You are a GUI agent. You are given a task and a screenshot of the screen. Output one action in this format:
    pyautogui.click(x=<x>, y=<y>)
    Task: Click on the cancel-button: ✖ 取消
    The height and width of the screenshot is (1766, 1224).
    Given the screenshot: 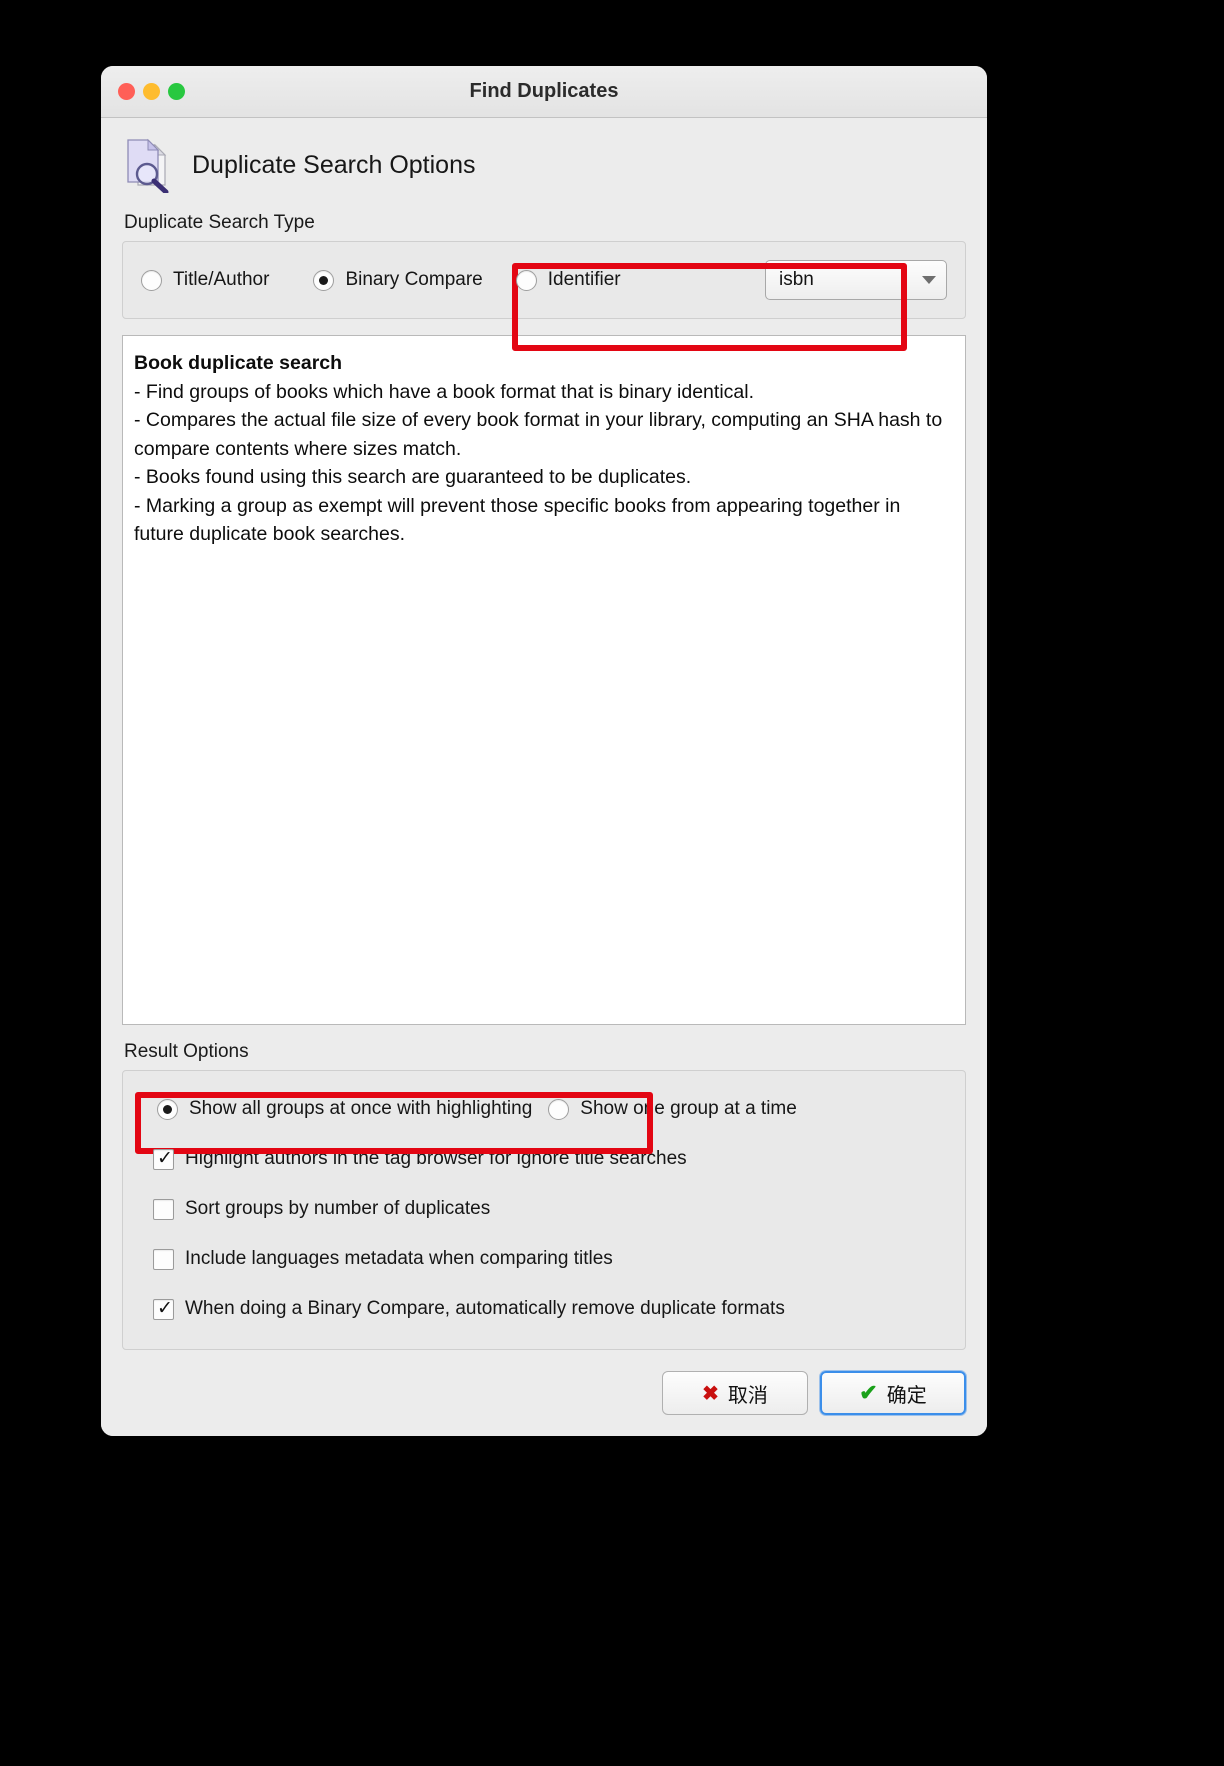 What is the action you would take?
    pyautogui.click(x=735, y=1393)
    